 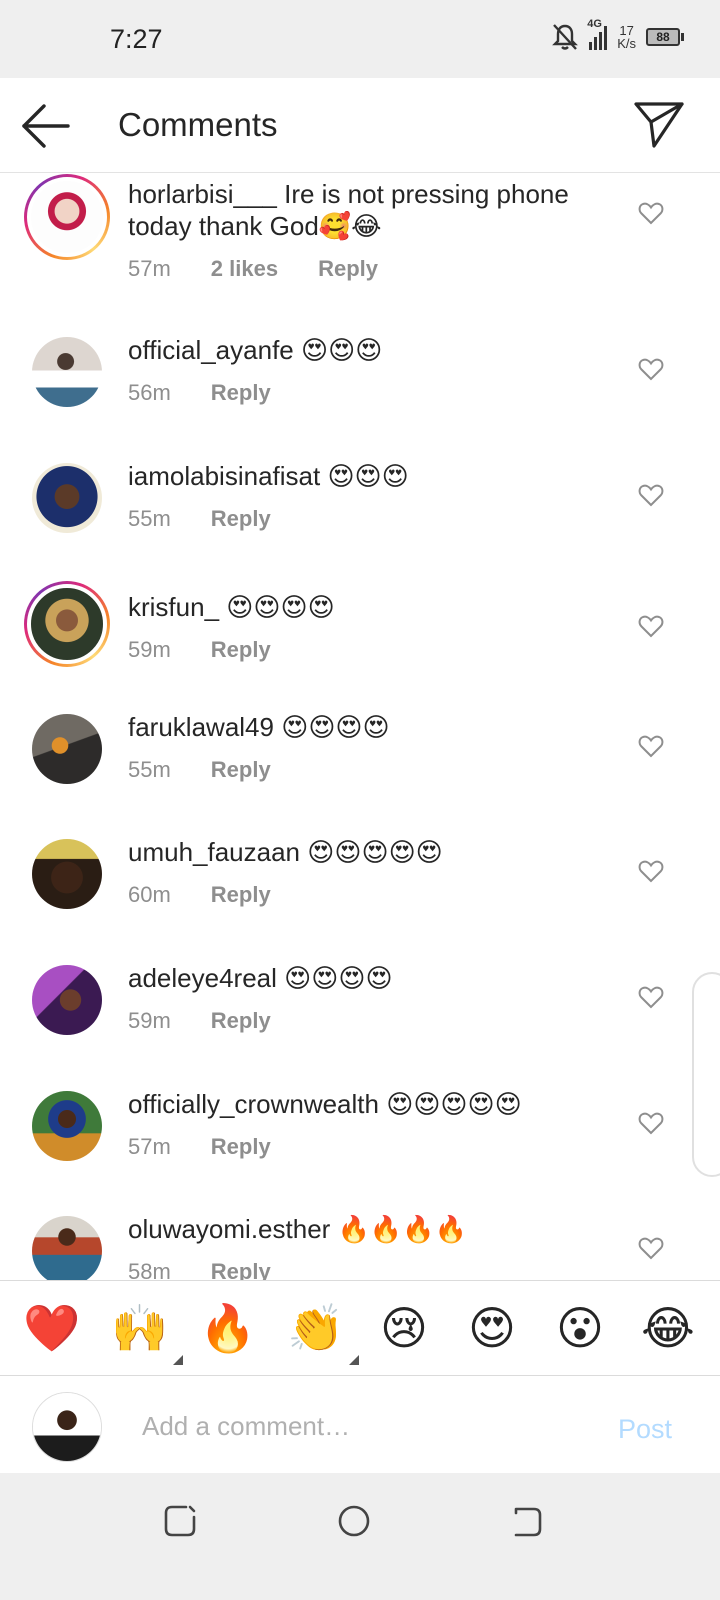 What do you see at coordinates (211, 350) in the screenshot?
I see `comment-username: official_ayanfe` at bounding box center [211, 350].